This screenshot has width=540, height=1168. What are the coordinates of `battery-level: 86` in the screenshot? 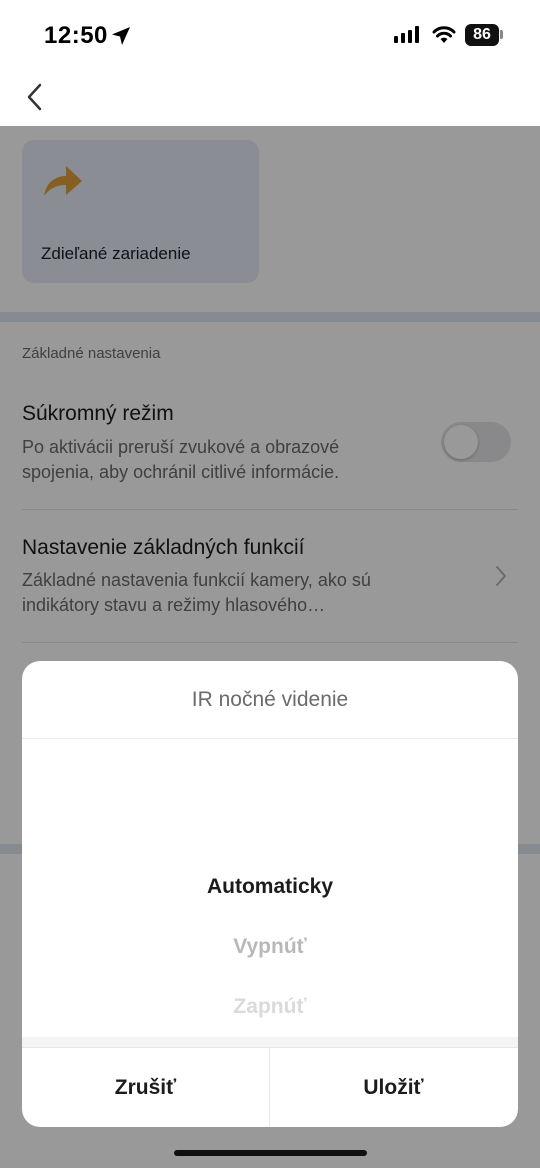 It's located at (482, 34).